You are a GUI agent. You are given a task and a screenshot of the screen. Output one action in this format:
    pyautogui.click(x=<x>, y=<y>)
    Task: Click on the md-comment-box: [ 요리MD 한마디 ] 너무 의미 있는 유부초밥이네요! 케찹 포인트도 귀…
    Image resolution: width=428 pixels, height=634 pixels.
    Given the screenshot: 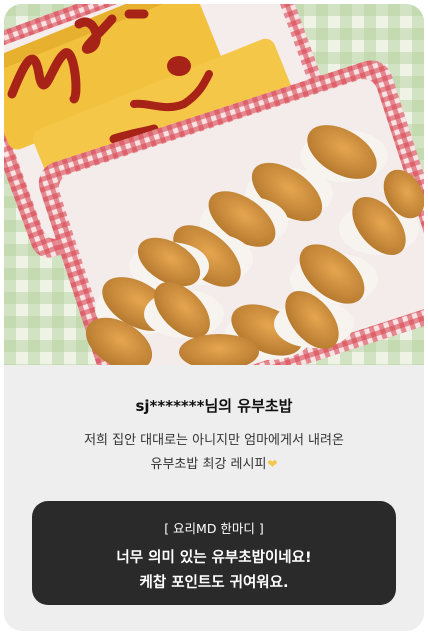 What is the action you would take?
    pyautogui.click(x=214, y=553)
    